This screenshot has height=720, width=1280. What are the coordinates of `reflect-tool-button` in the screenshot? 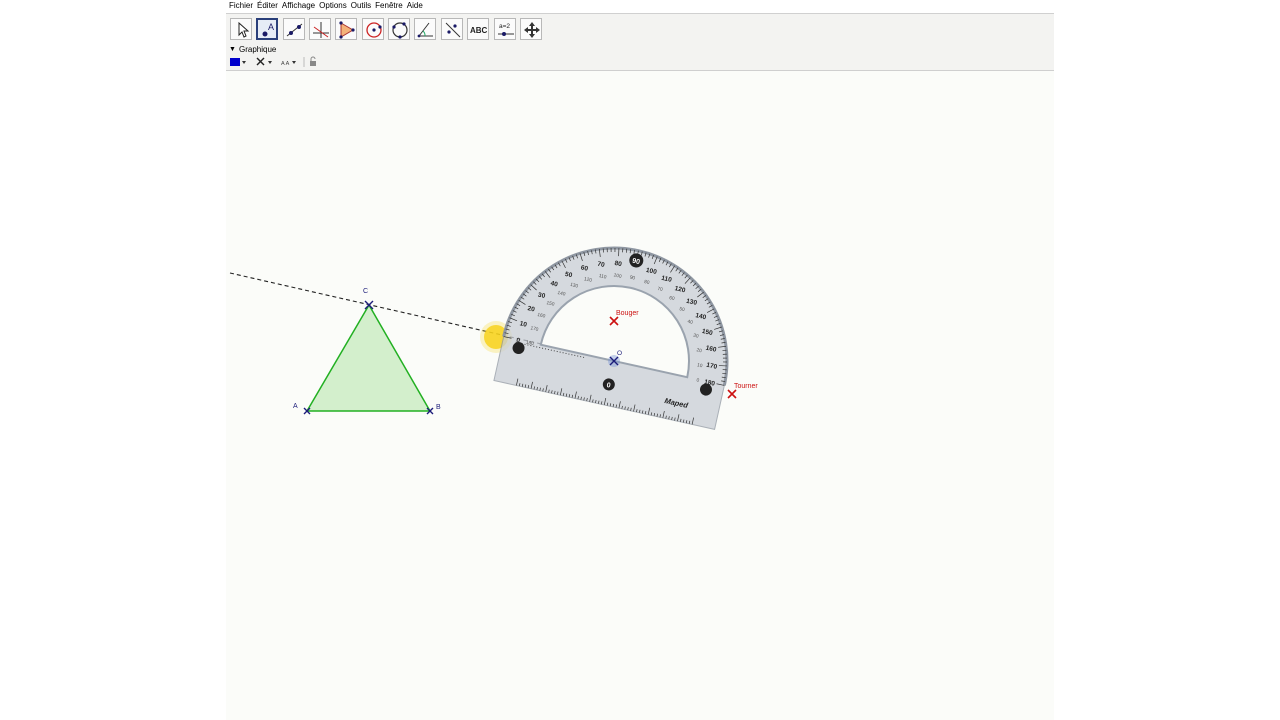 It's located at (452, 29).